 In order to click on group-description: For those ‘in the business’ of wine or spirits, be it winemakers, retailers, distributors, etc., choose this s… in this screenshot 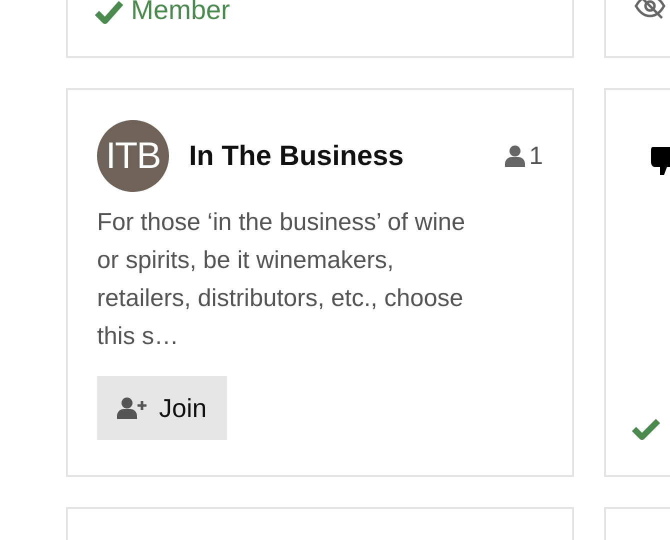, I will do `click(281, 280)`.